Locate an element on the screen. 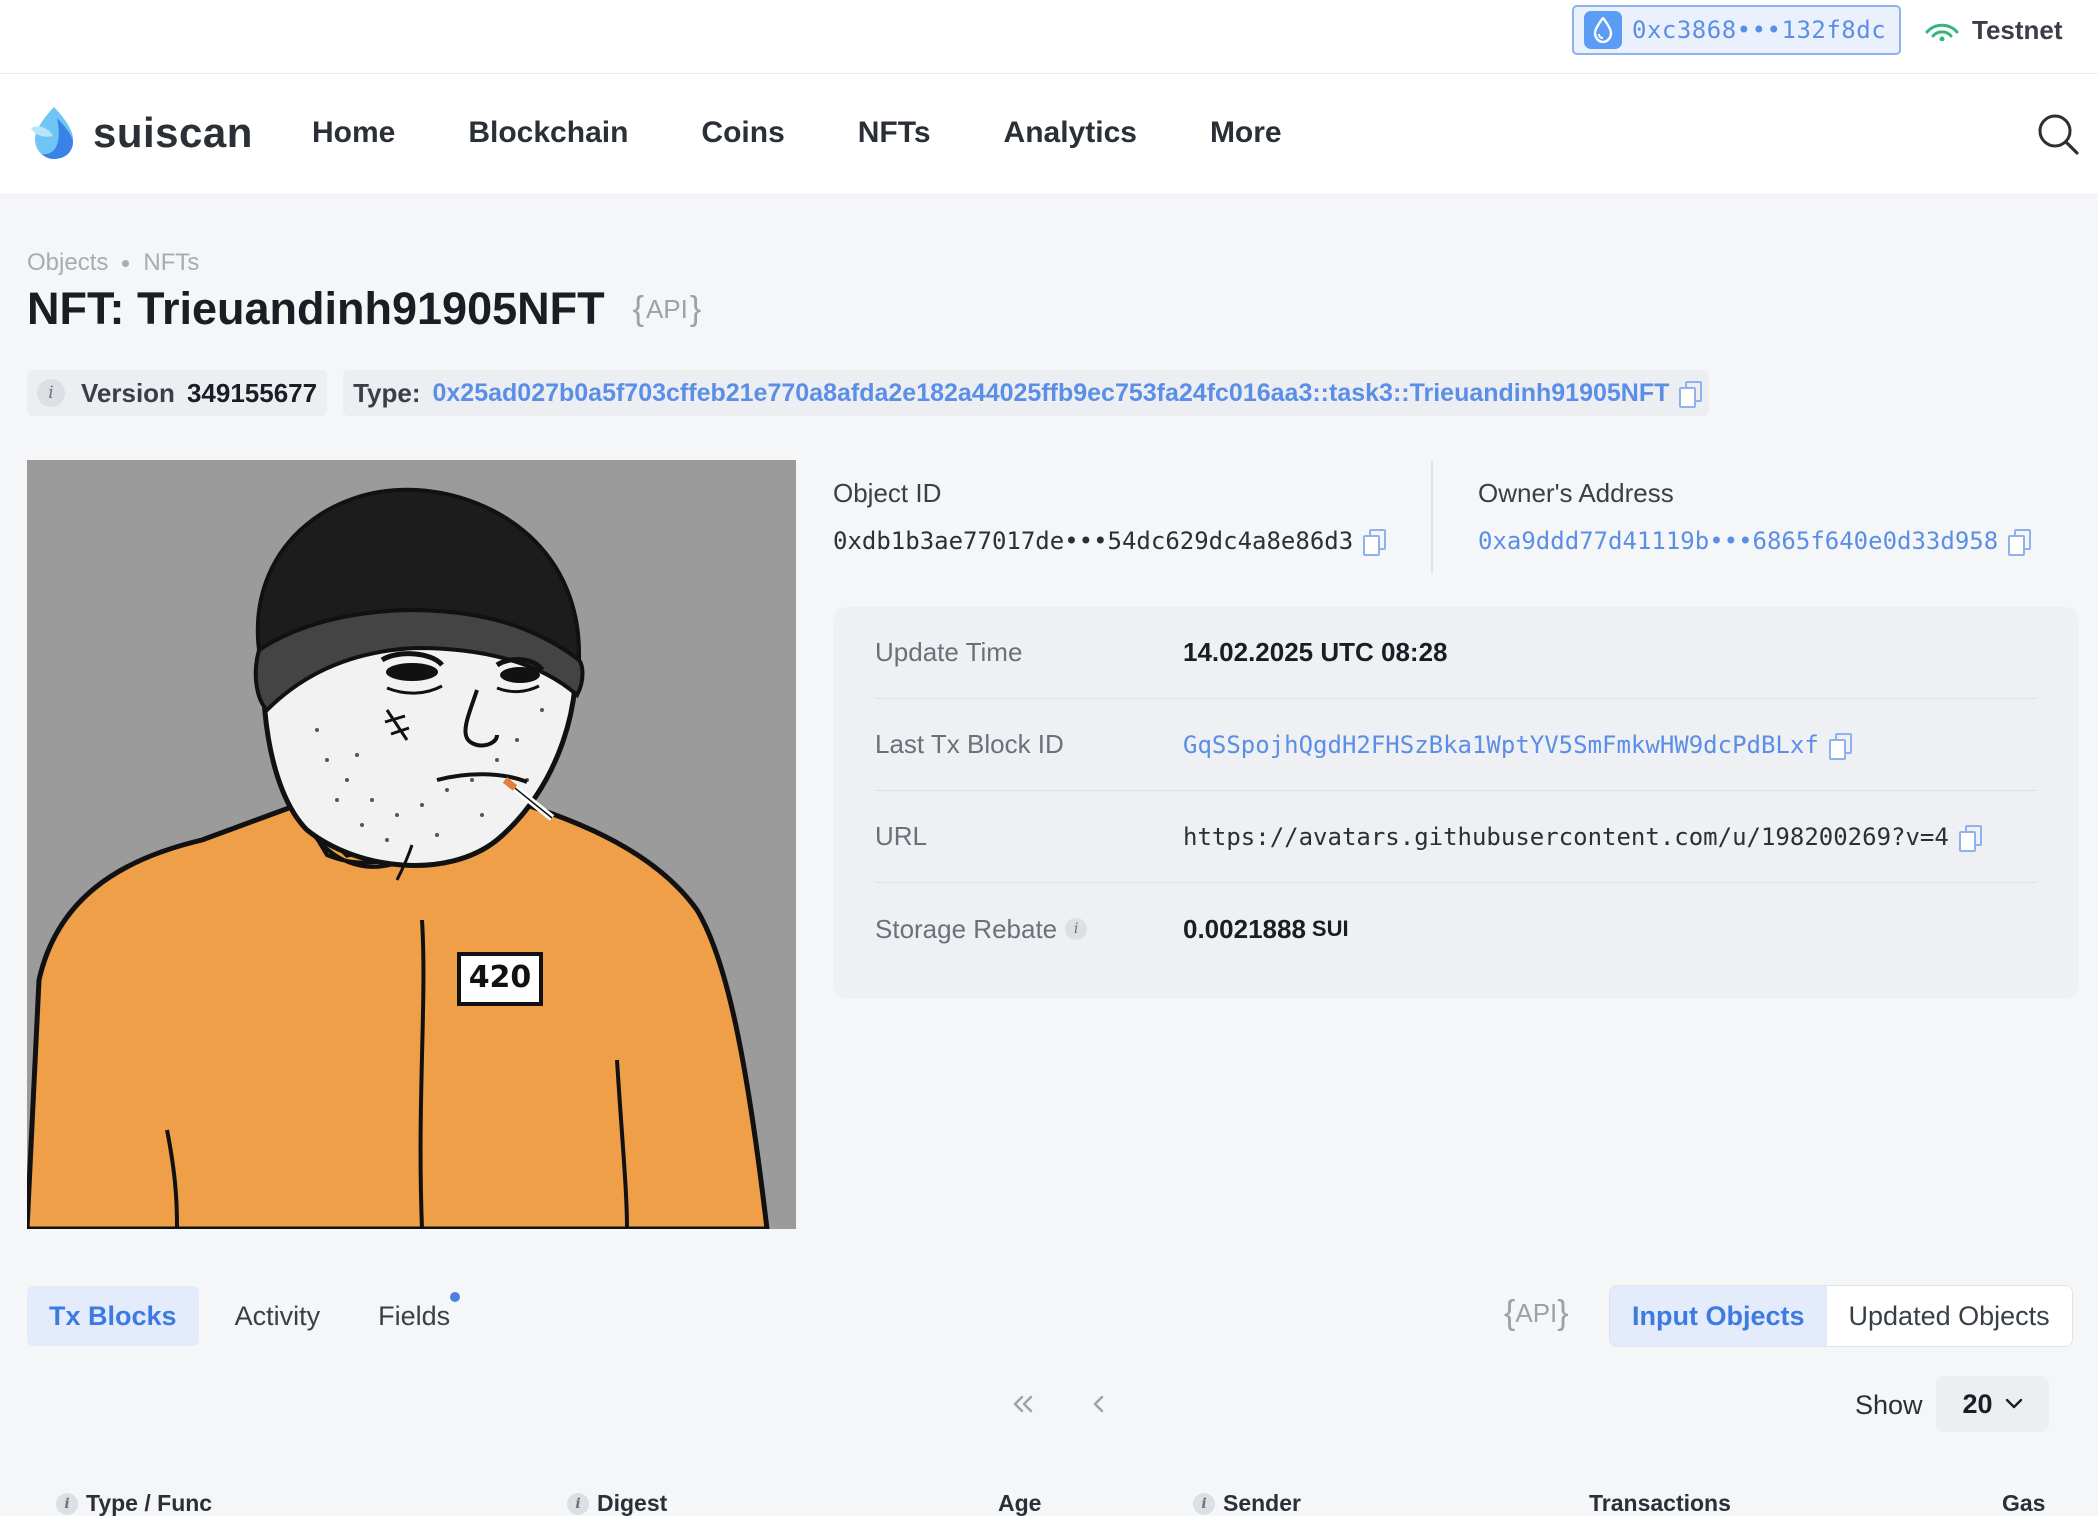 This screenshot has height=1516, width=2098. tab-fields: Fields is located at coordinates (414, 1316).